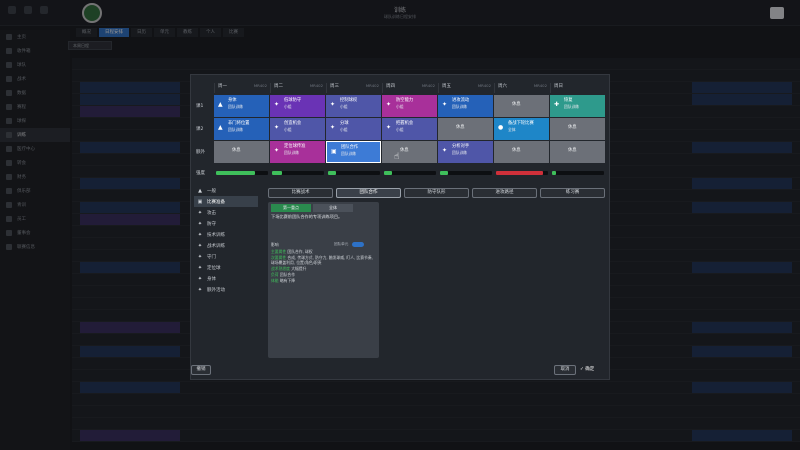 This screenshot has height=450, width=800. Describe the element at coordinates (436, 193) in the screenshot. I see `session-subtab: 防守队形` at that location.